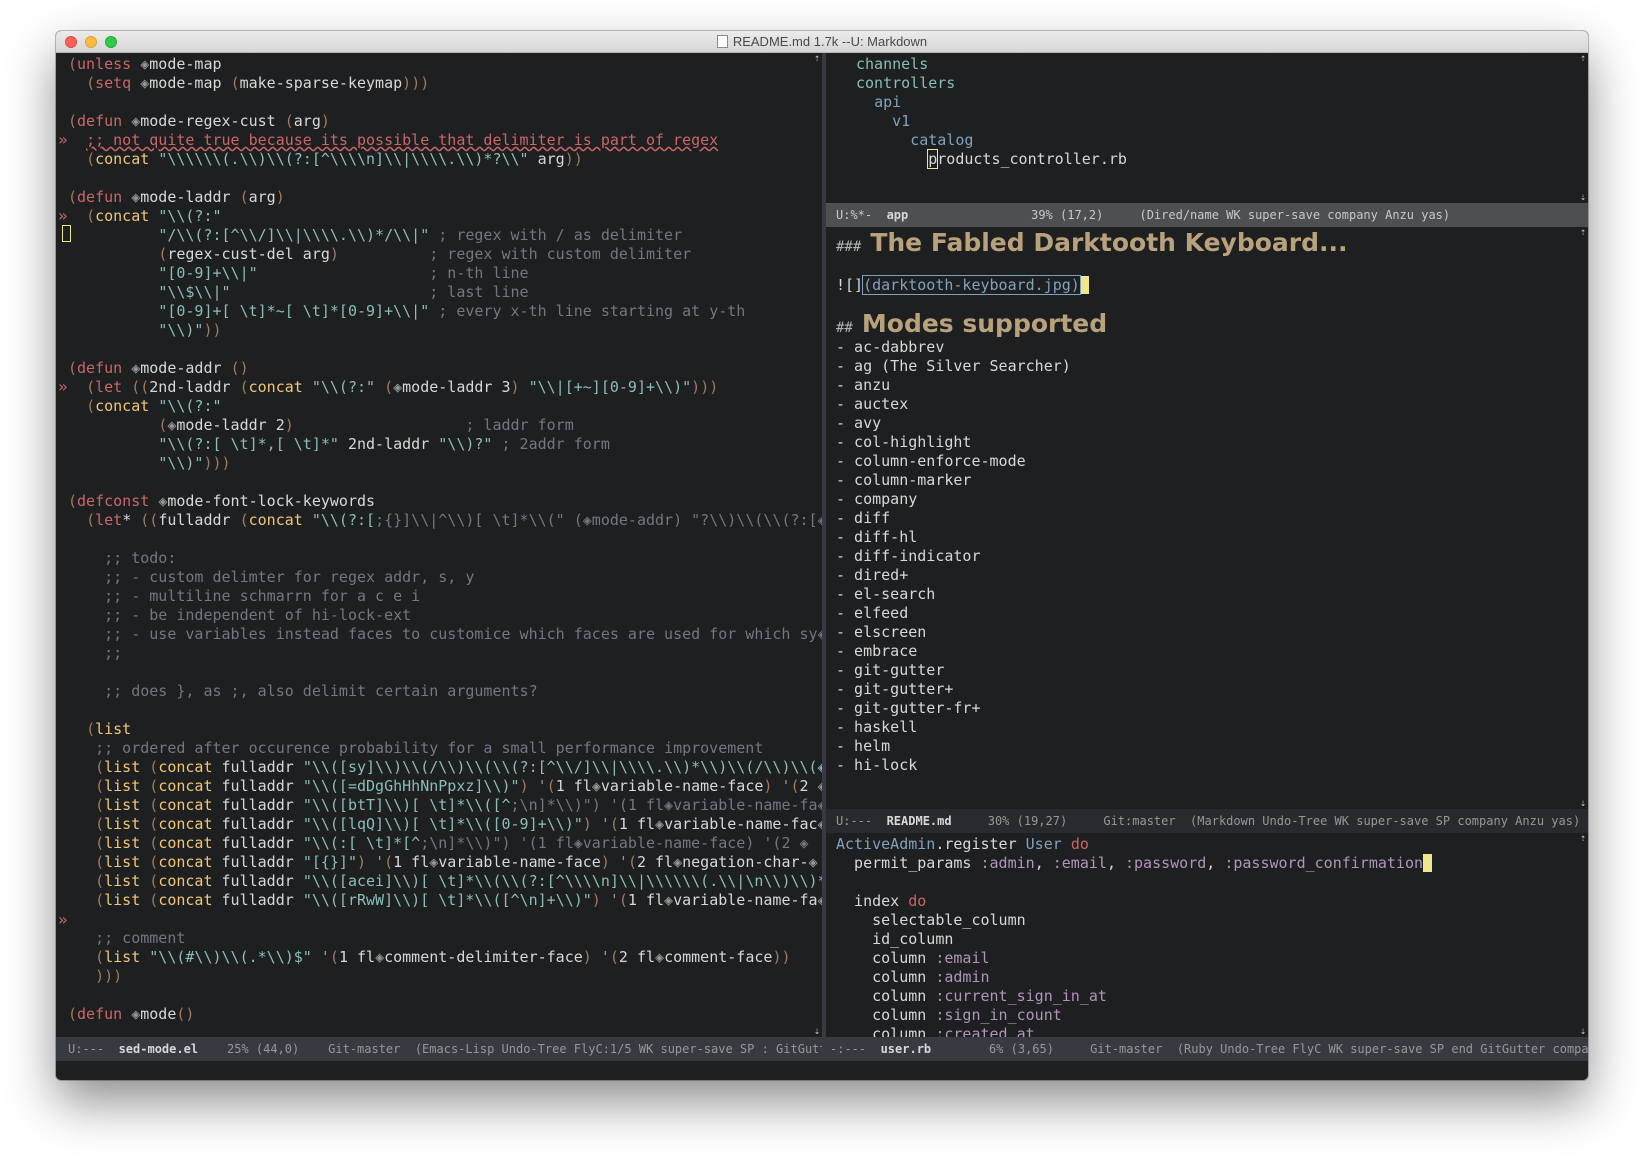 The image size is (1642, 1159). Describe the element at coordinates (111, 42) in the screenshot. I see `zoom-button` at that location.